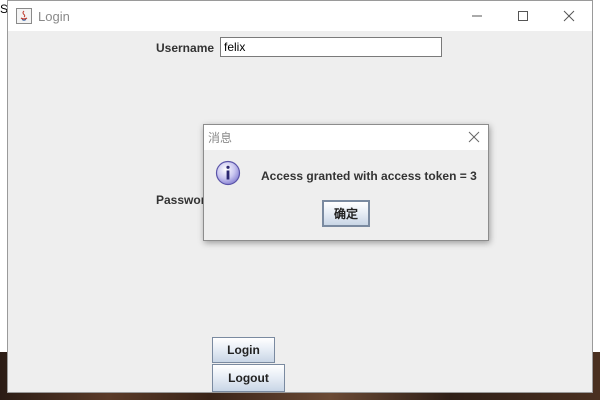 The height and width of the screenshot is (400, 600). What do you see at coordinates (220, 138) in the screenshot?
I see `dialog-title: 消息` at bounding box center [220, 138].